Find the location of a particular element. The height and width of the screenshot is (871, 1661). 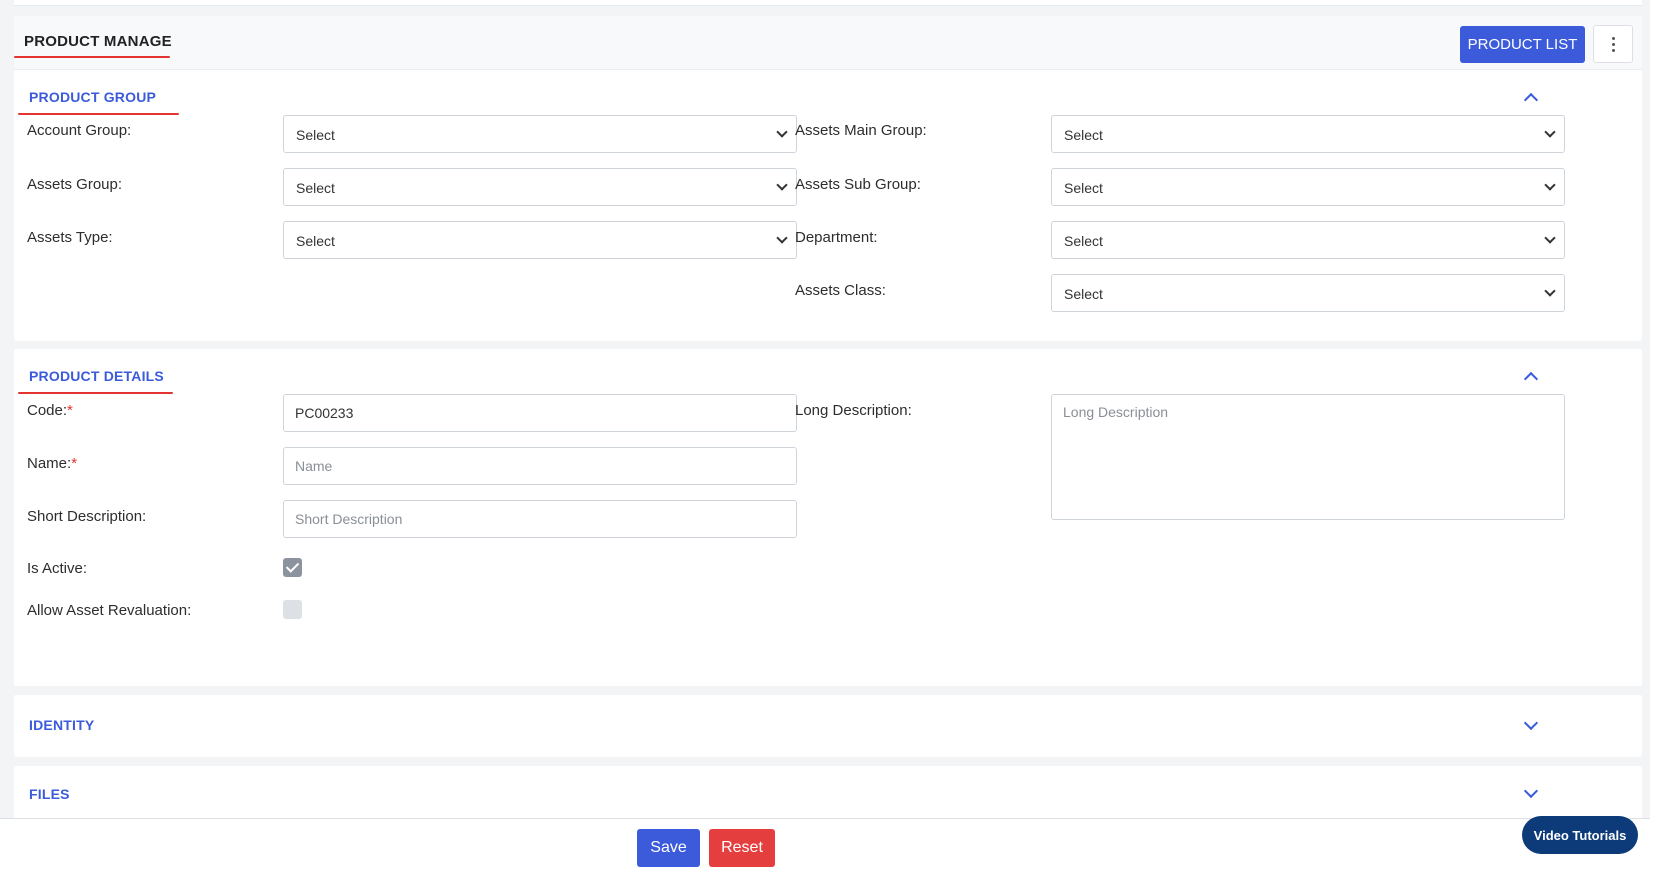

assets-main-group-label: Assets Main Group: is located at coordinates (861, 130).